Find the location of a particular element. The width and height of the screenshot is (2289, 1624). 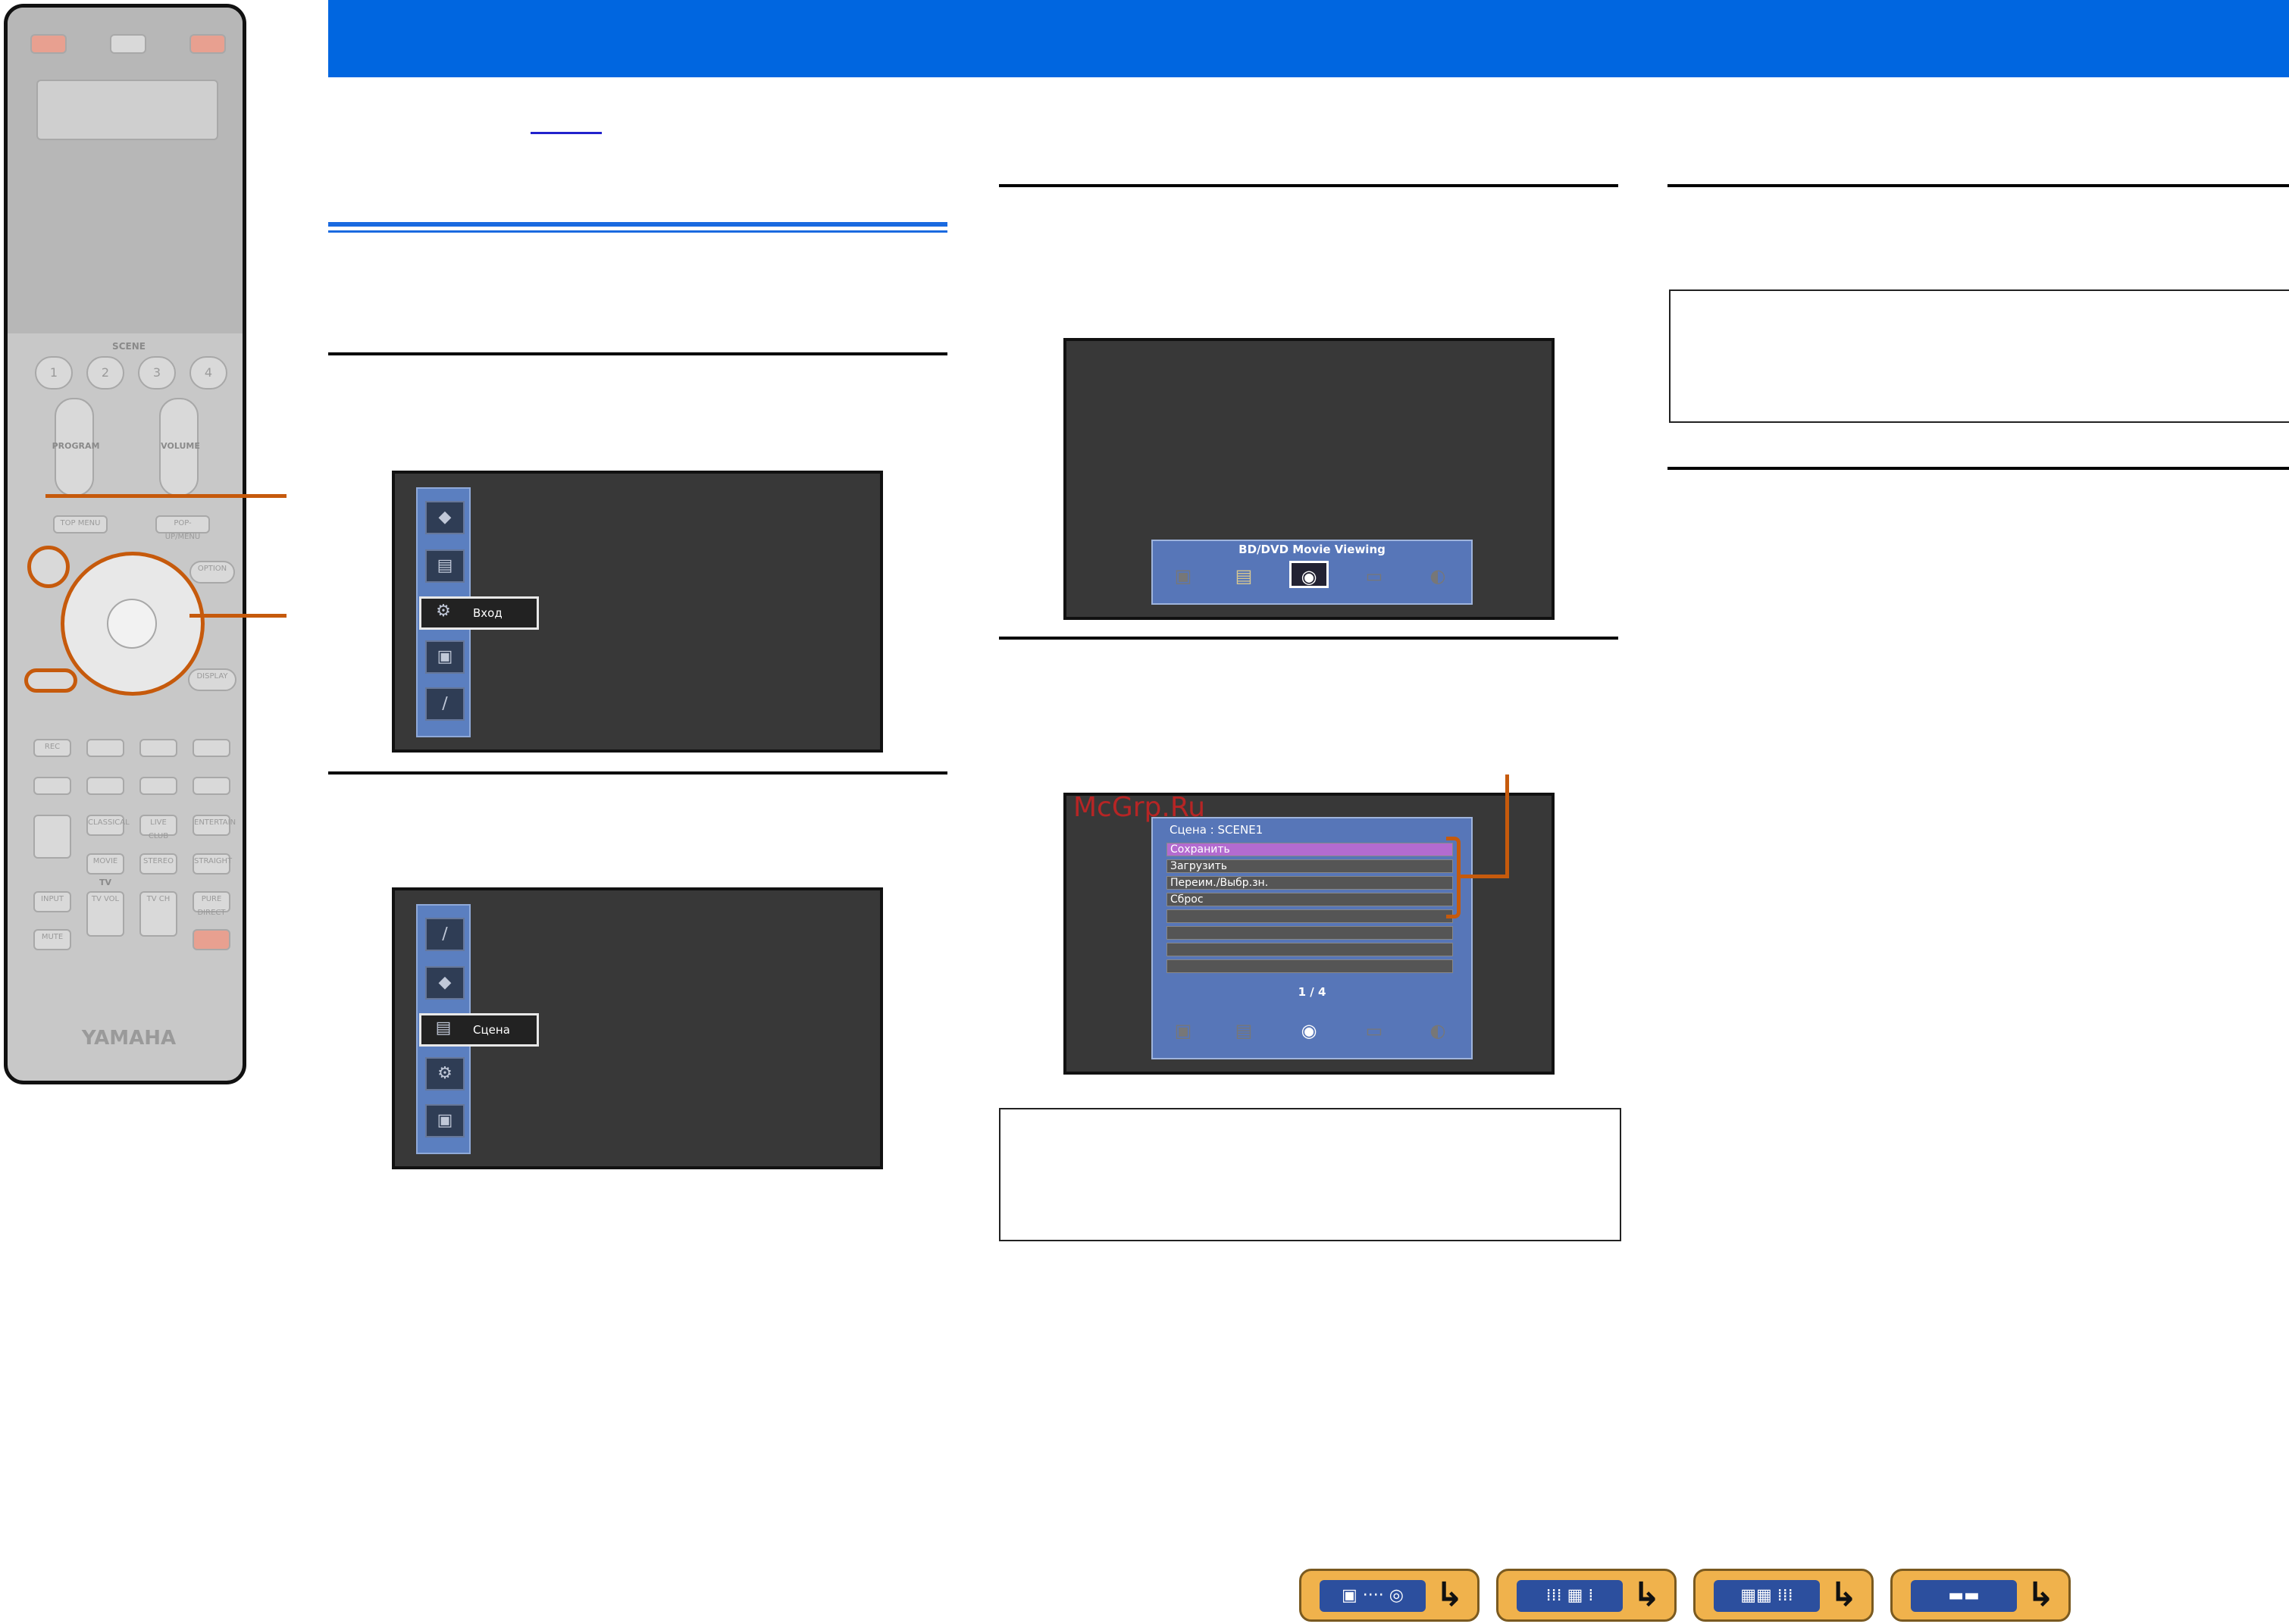

input-button: INPUT is located at coordinates (52, 901).